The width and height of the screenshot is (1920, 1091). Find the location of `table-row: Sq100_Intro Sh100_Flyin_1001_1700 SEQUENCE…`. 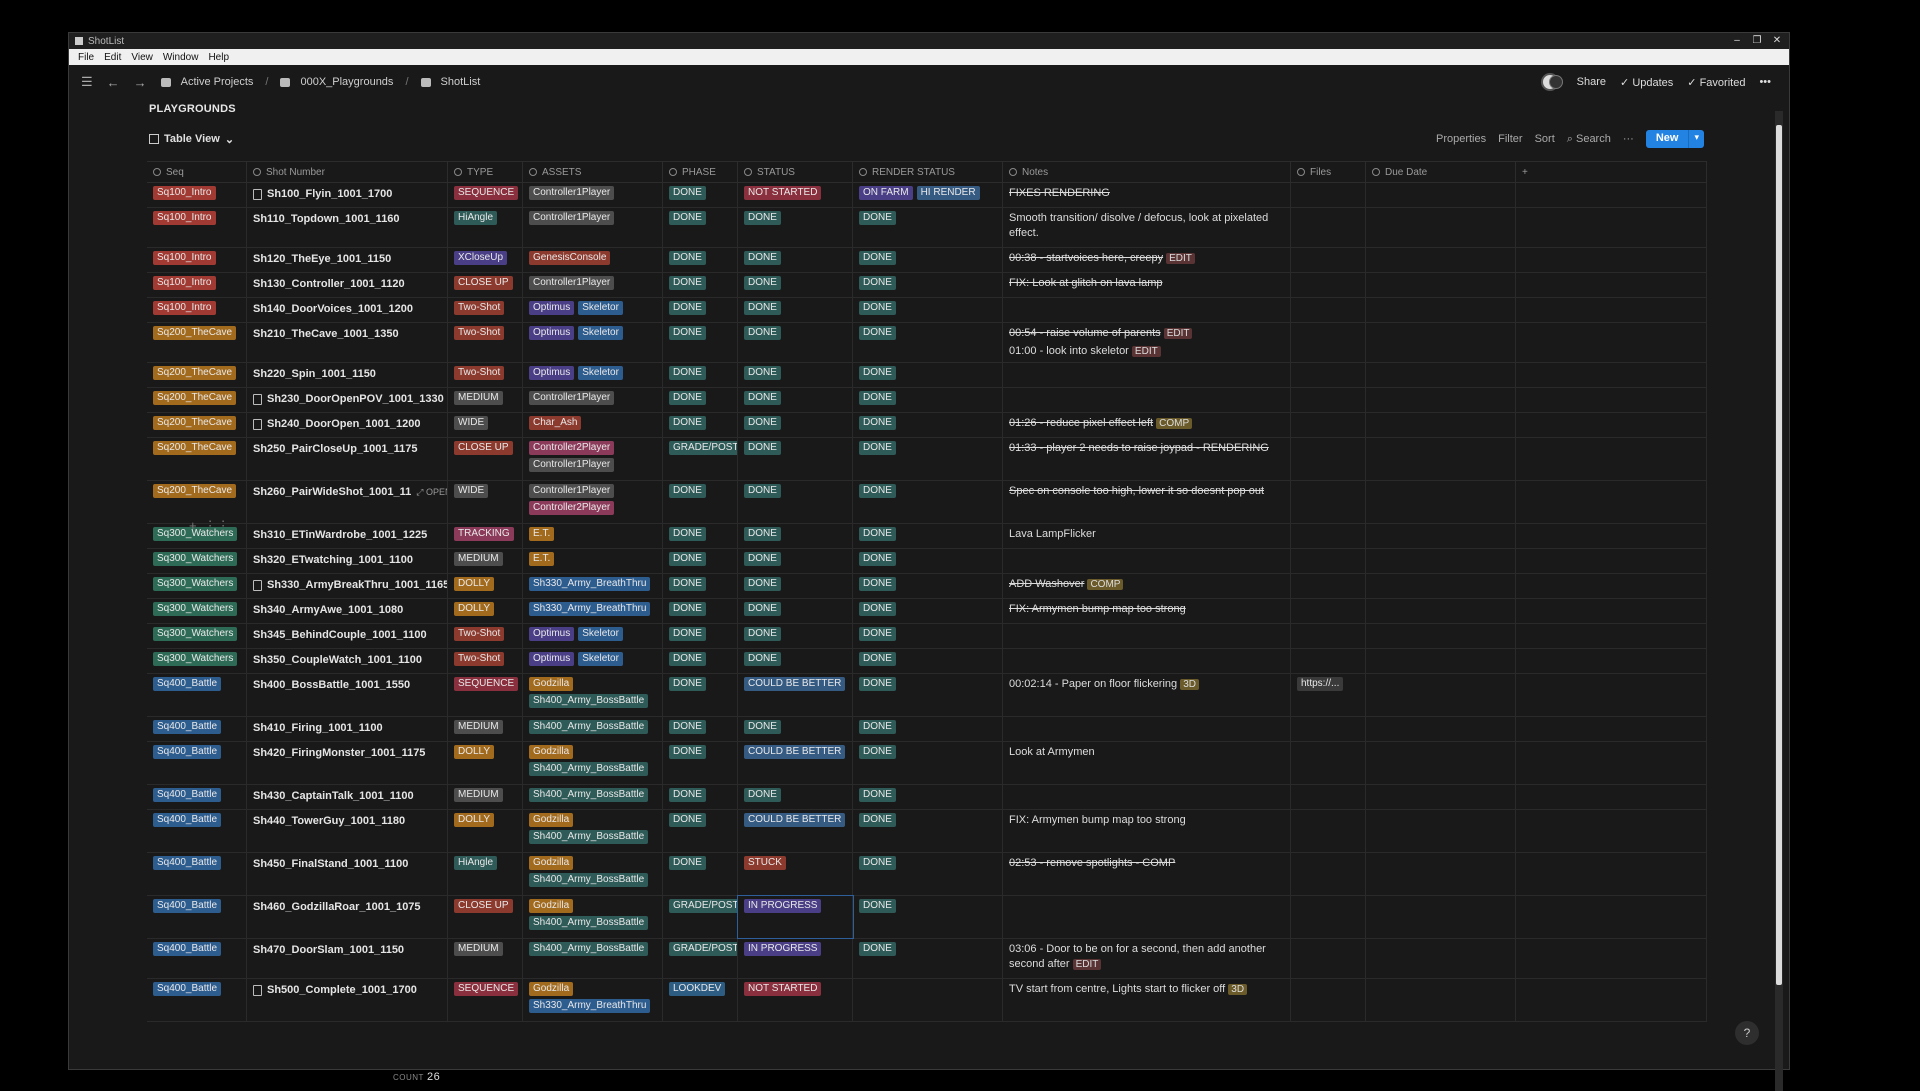

table-row: Sq100_Intro Sh100_Flyin_1001_1700 SEQUENCE… is located at coordinates (927, 195).